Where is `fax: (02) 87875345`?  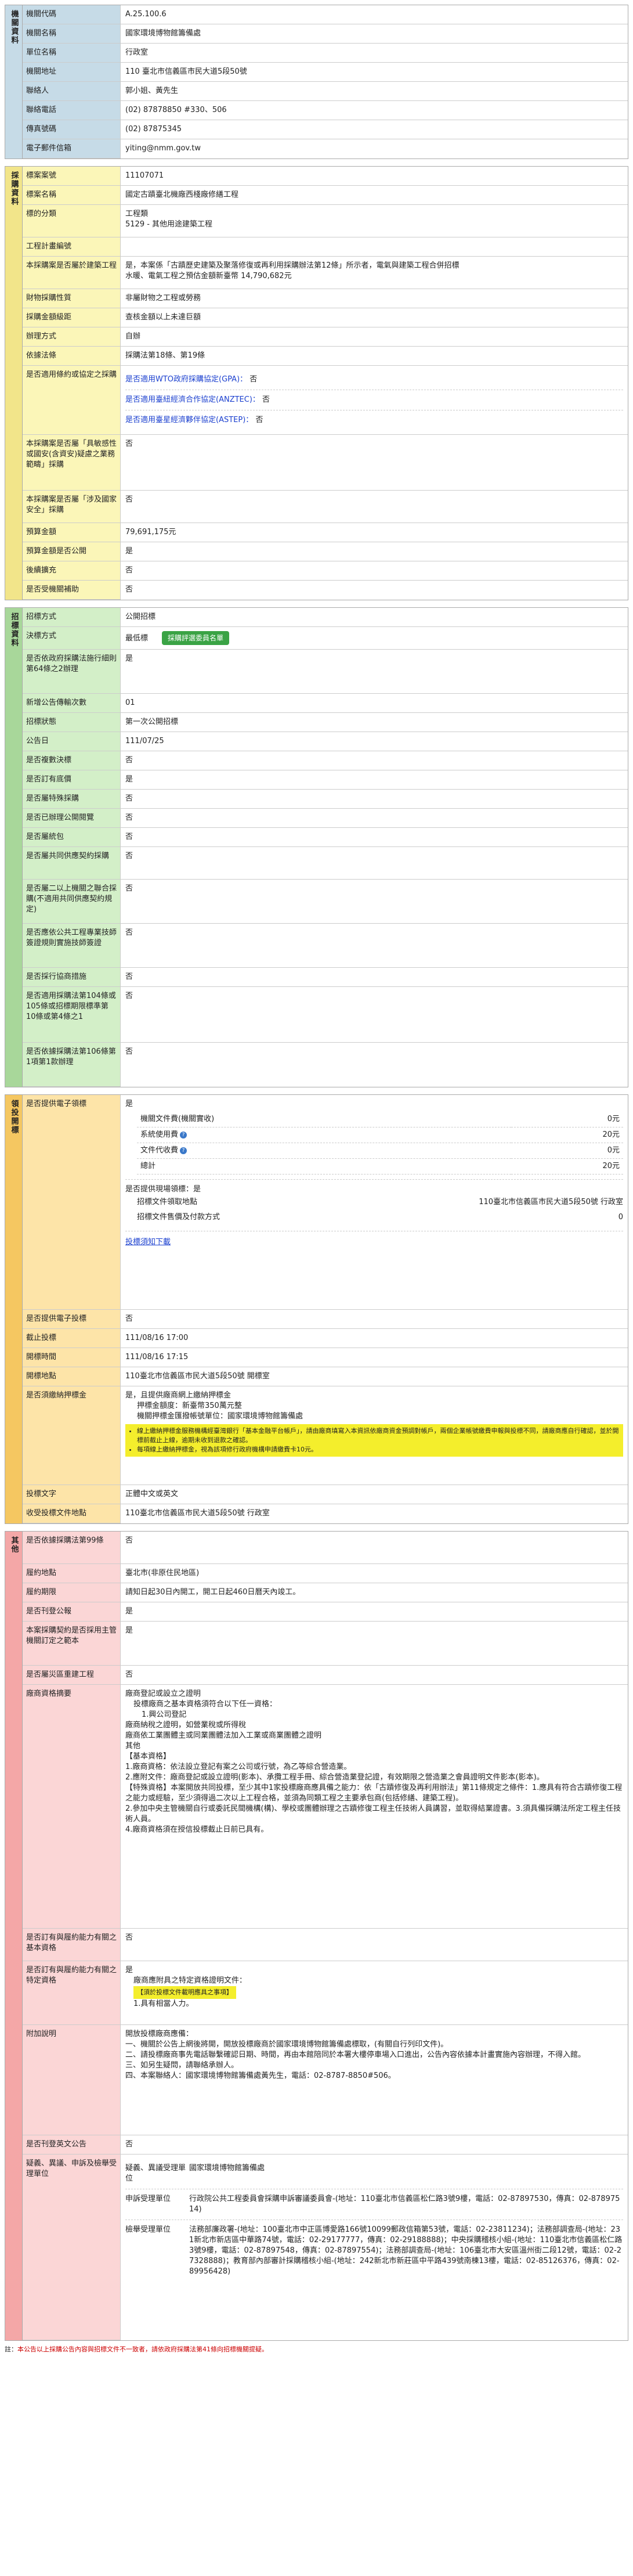 fax: (02) 87875345 is located at coordinates (374, 129).